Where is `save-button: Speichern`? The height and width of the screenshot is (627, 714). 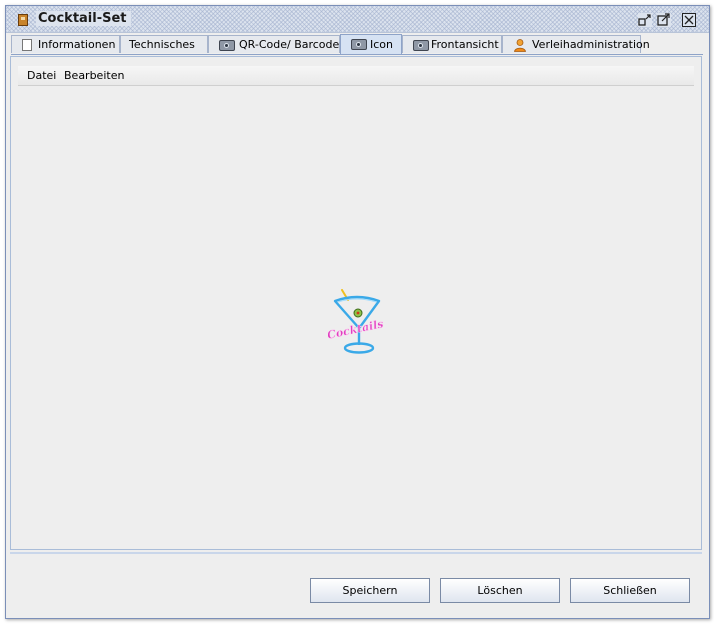
save-button: Speichern is located at coordinates (370, 590).